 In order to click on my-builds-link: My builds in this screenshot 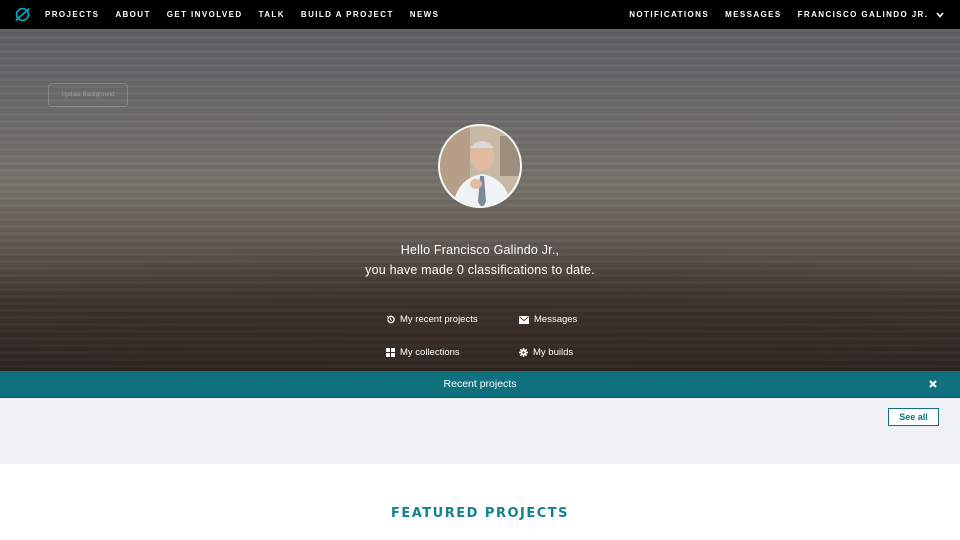, I will do `click(546, 352)`.